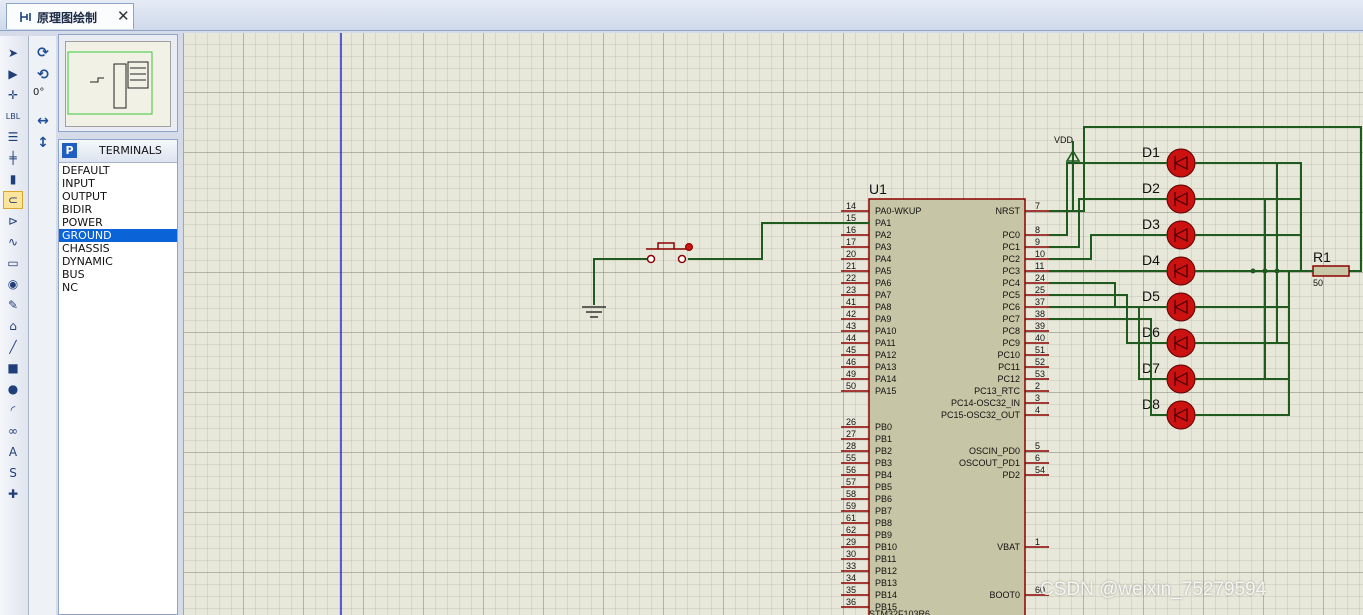 The width and height of the screenshot is (1363, 615). I want to click on pin-name: PA5, so click(883, 271).